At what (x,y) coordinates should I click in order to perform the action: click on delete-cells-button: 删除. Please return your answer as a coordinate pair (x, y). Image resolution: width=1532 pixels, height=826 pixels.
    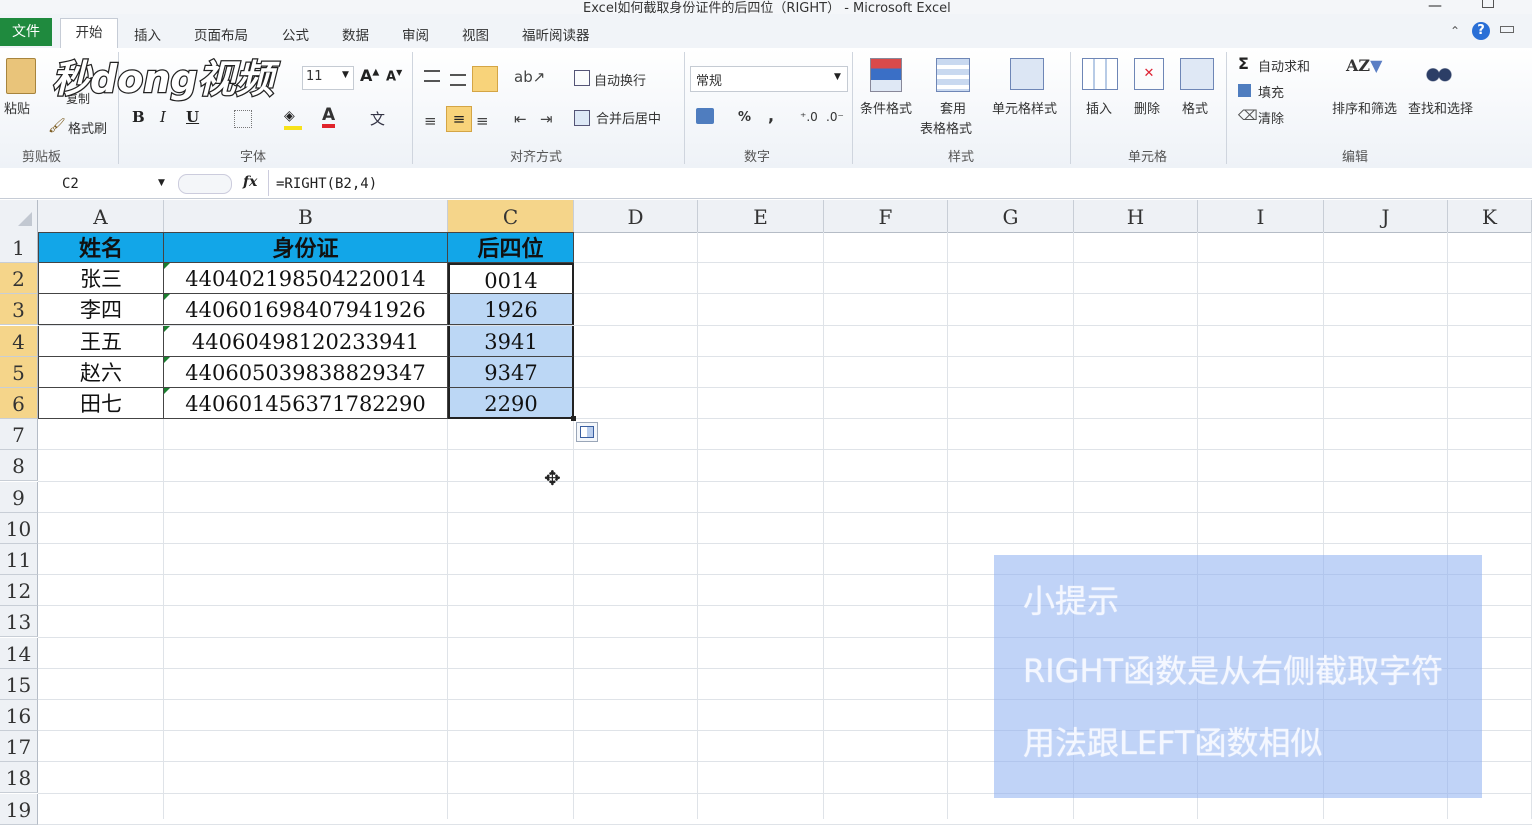
    Looking at the image, I should click on (1147, 107).